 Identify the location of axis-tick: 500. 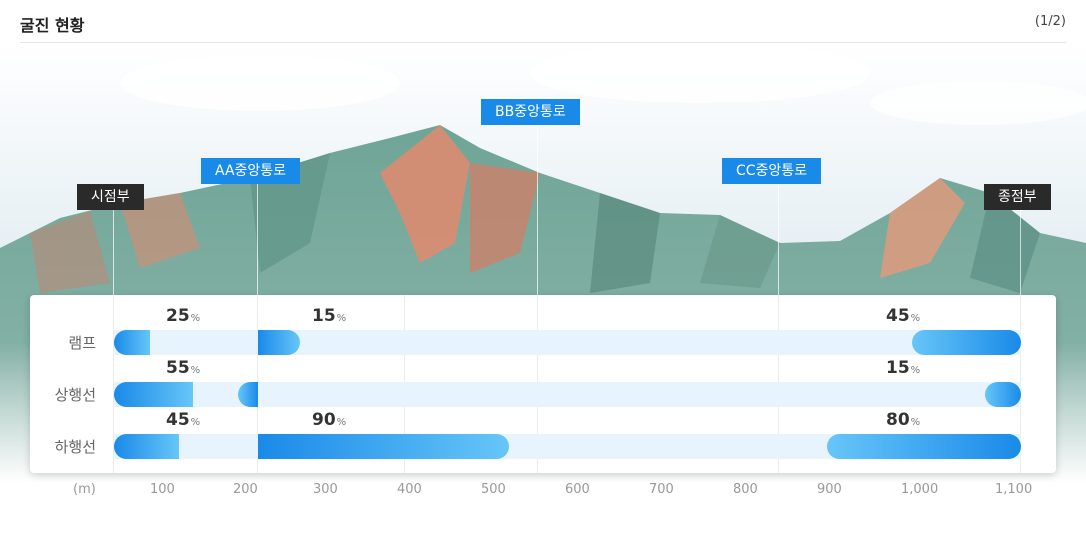
(493, 489).